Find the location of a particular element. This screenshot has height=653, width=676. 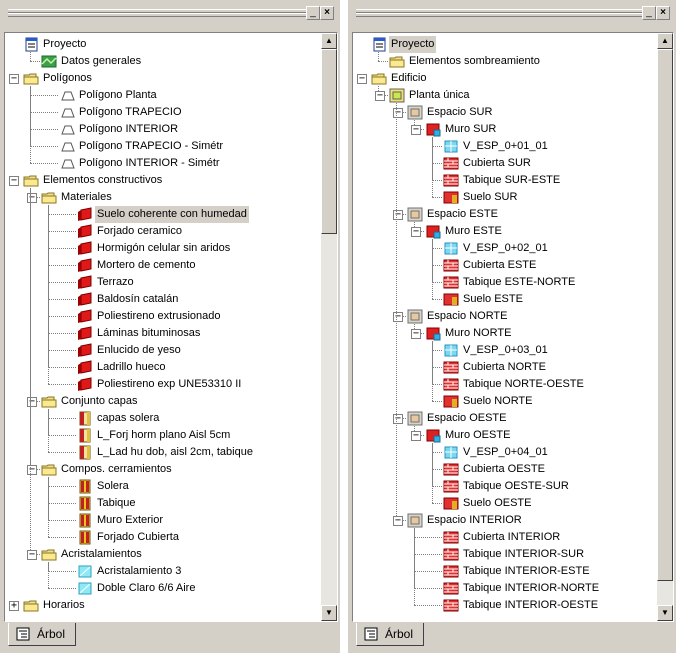

tree-node-hormigon-celular-sin-aridos: Hormigón celular sin aridos is located at coordinates (162, 248).